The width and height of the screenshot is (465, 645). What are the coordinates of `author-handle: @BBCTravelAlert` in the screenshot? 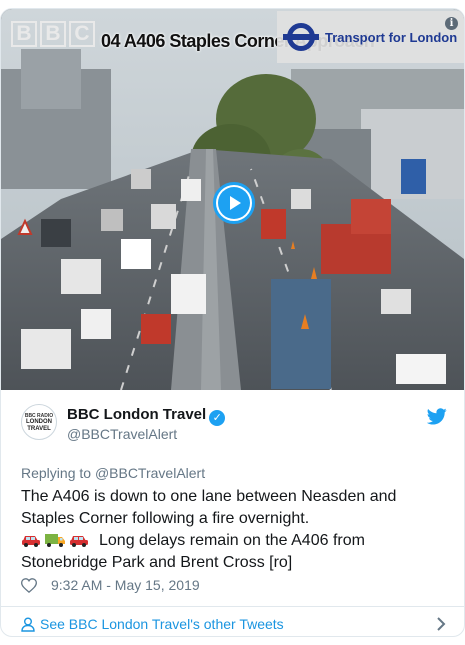 It's located at (122, 434).